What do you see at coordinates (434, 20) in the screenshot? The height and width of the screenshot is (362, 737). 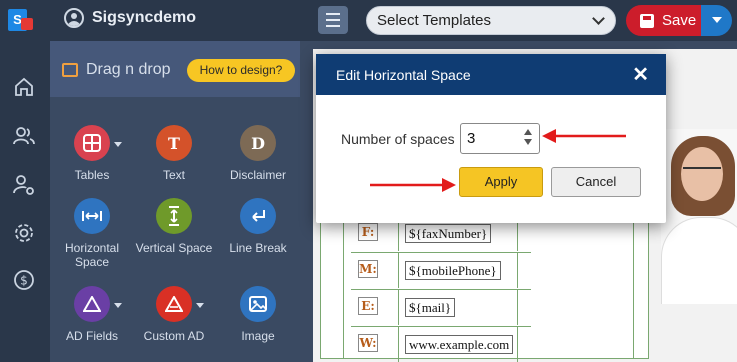 I see `template-select-value: Select Templates` at bounding box center [434, 20].